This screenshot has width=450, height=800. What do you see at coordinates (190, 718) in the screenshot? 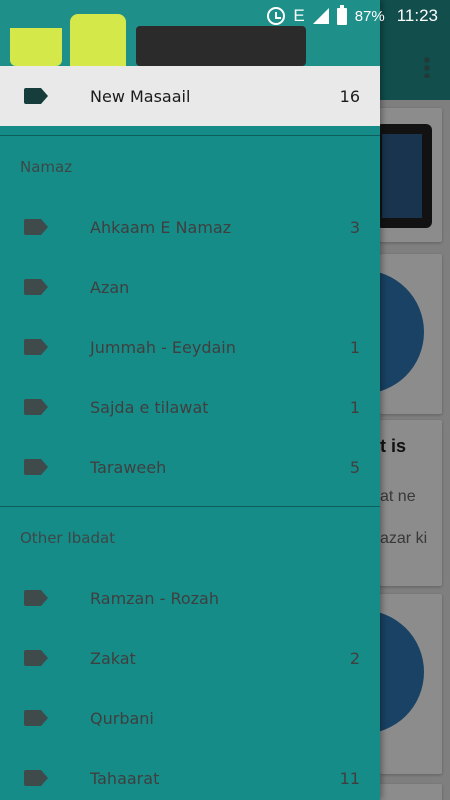
I see `nav-item-qurbani: Qurbani` at bounding box center [190, 718].